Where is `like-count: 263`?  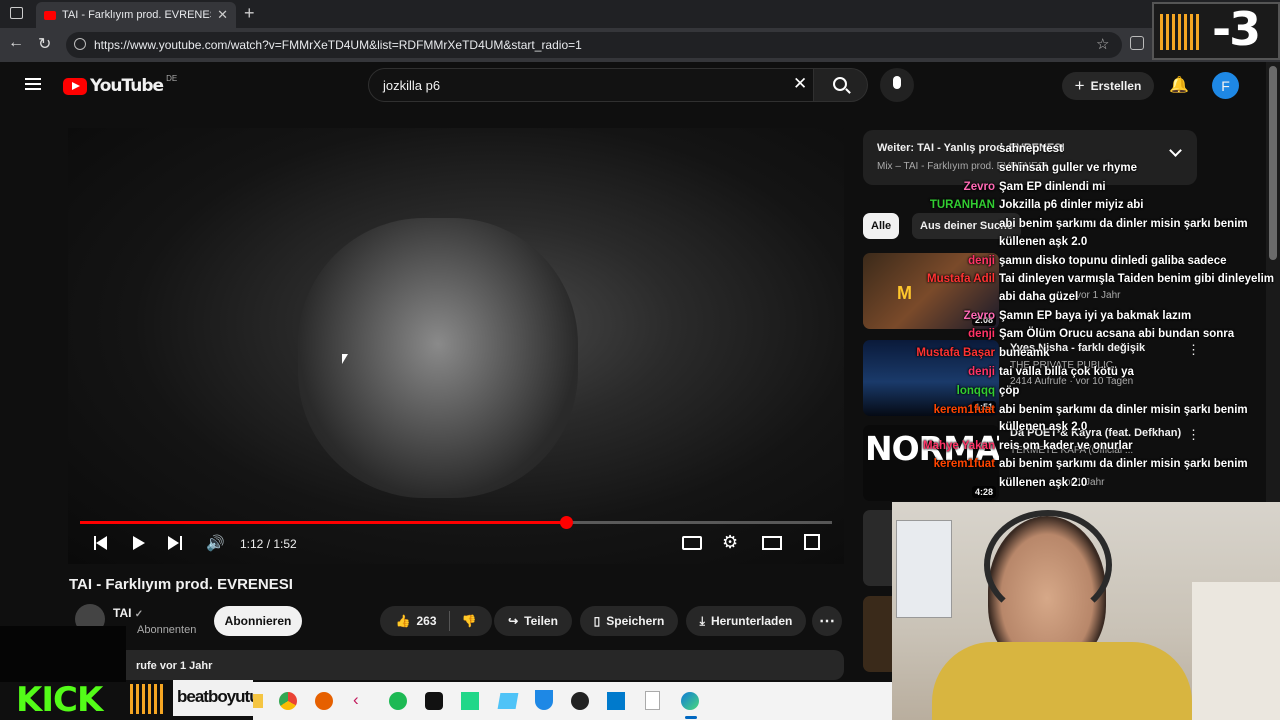
like-count: 263 is located at coordinates (426, 621).